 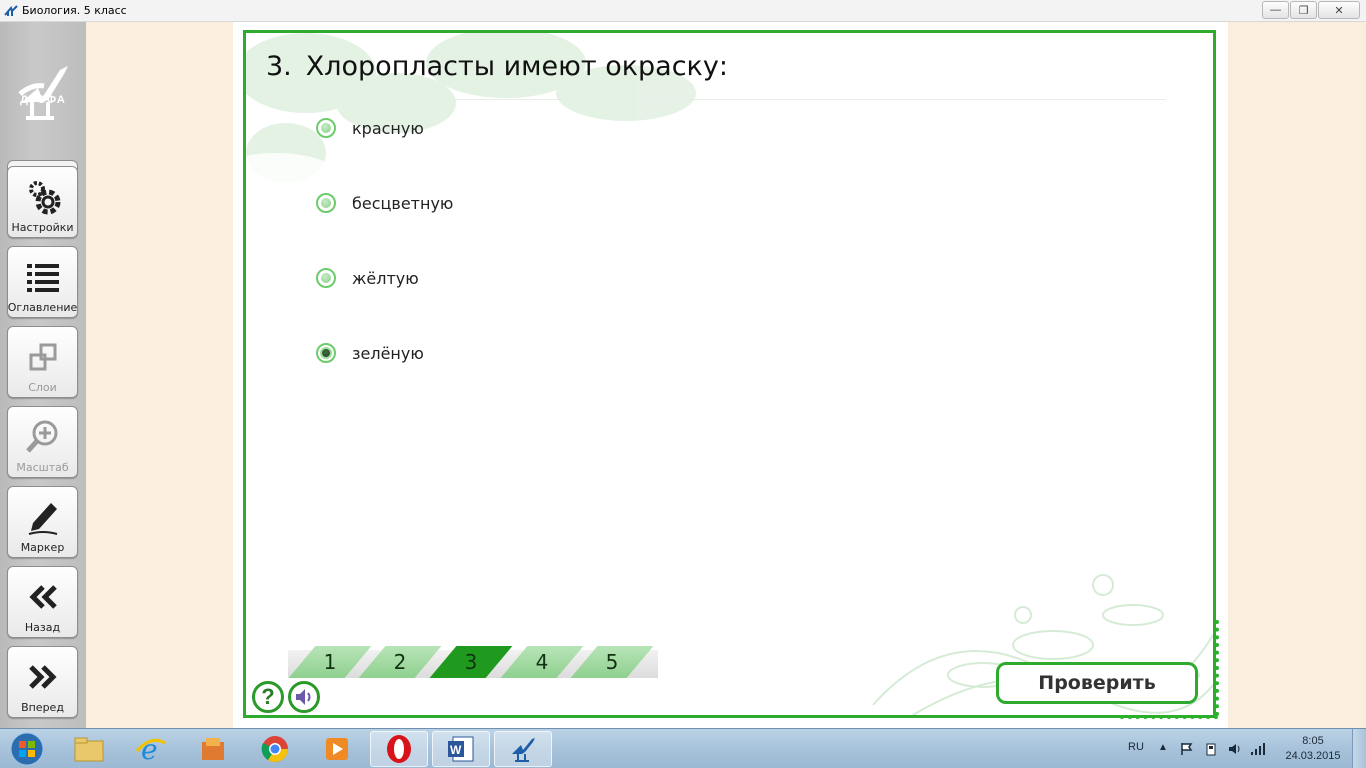 I want to click on settings-label: Настройки, so click(x=42, y=227).